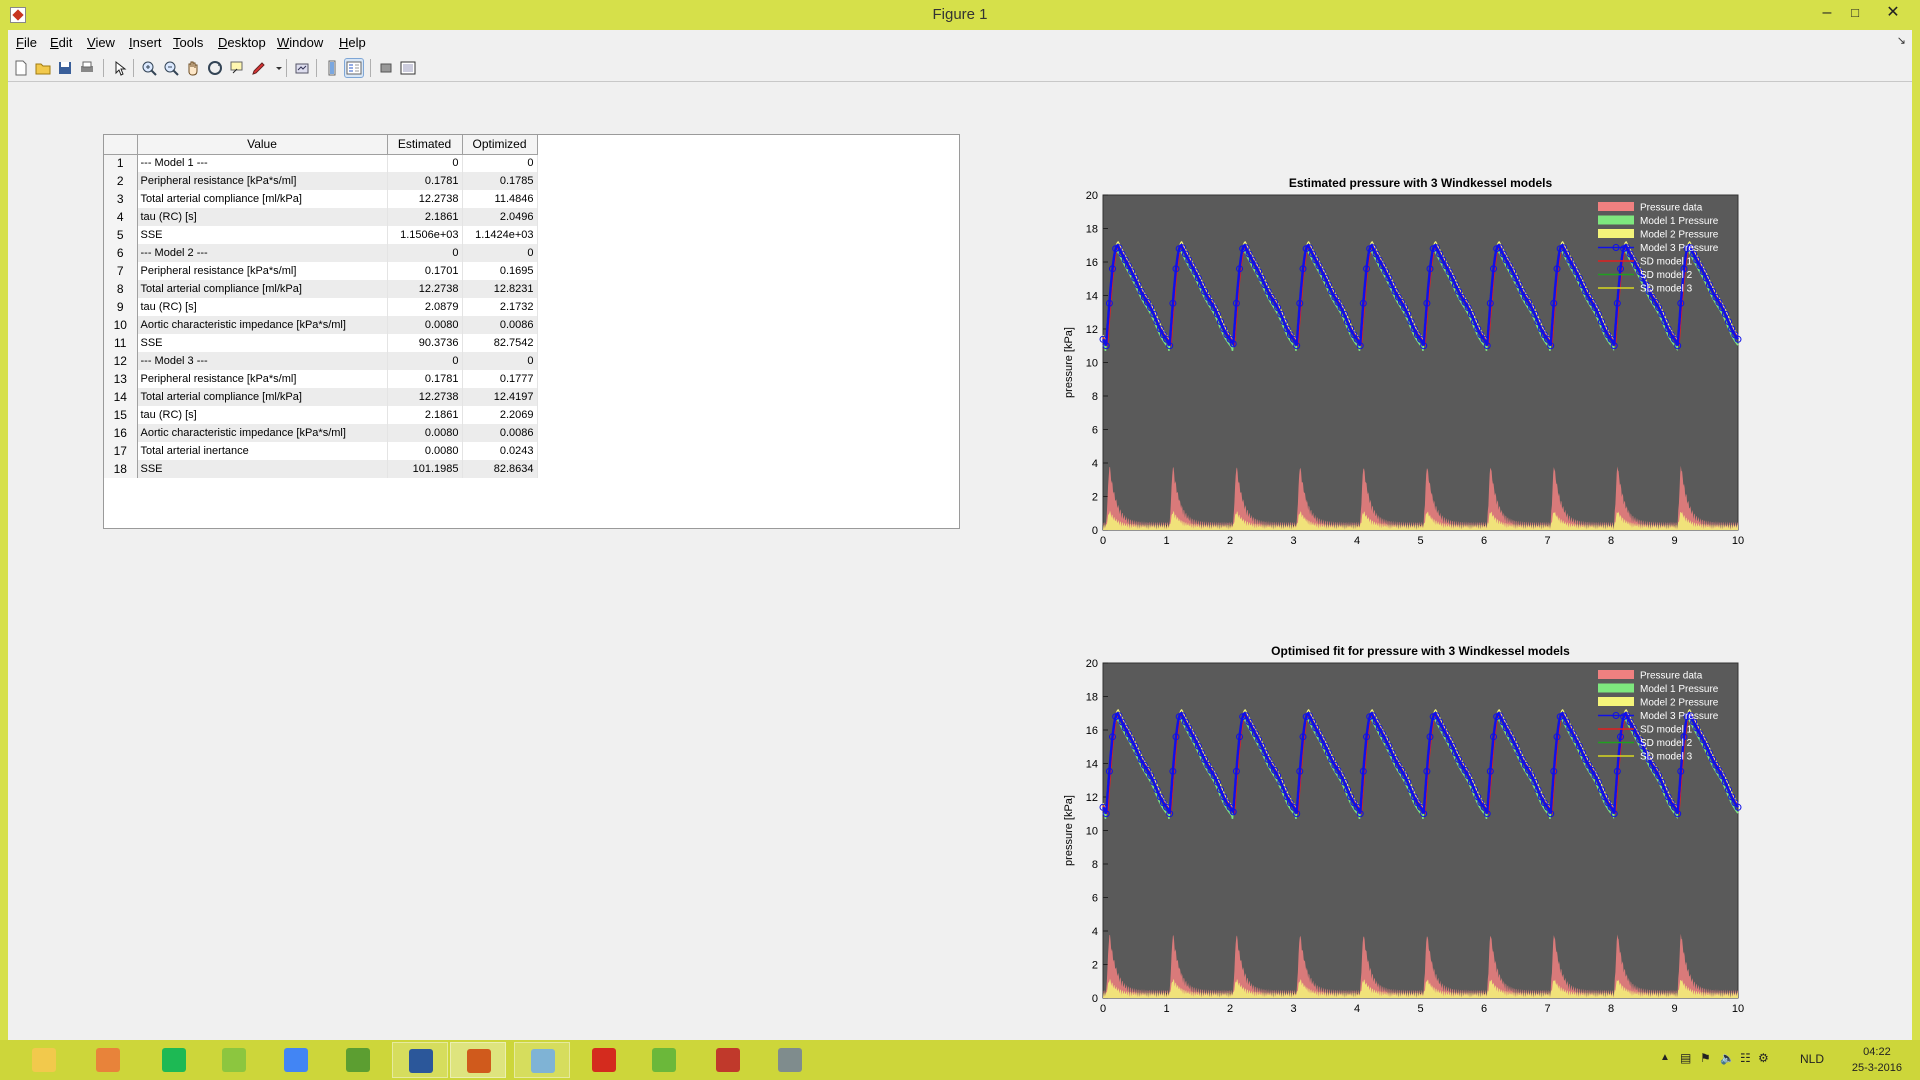 The height and width of the screenshot is (1080, 1920). What do you see at coordinates (121, 397) in the screenshot?
I see `row-number-cell: 14` at bounding box center [121, 397].